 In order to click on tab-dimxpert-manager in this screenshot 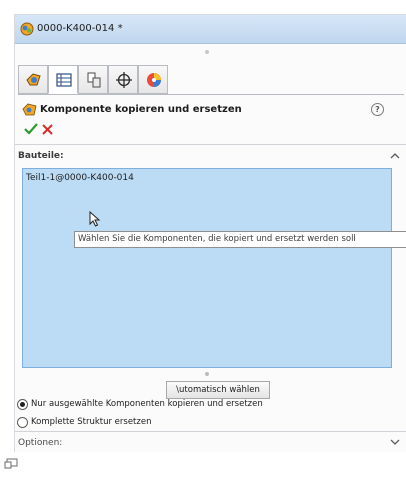, I will do `click(123, 79)`.